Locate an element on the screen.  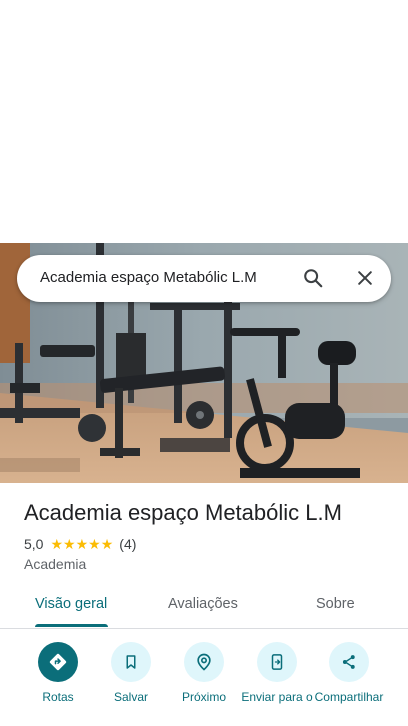
rating-value: 5,0 is located at coordinates (34, 544).